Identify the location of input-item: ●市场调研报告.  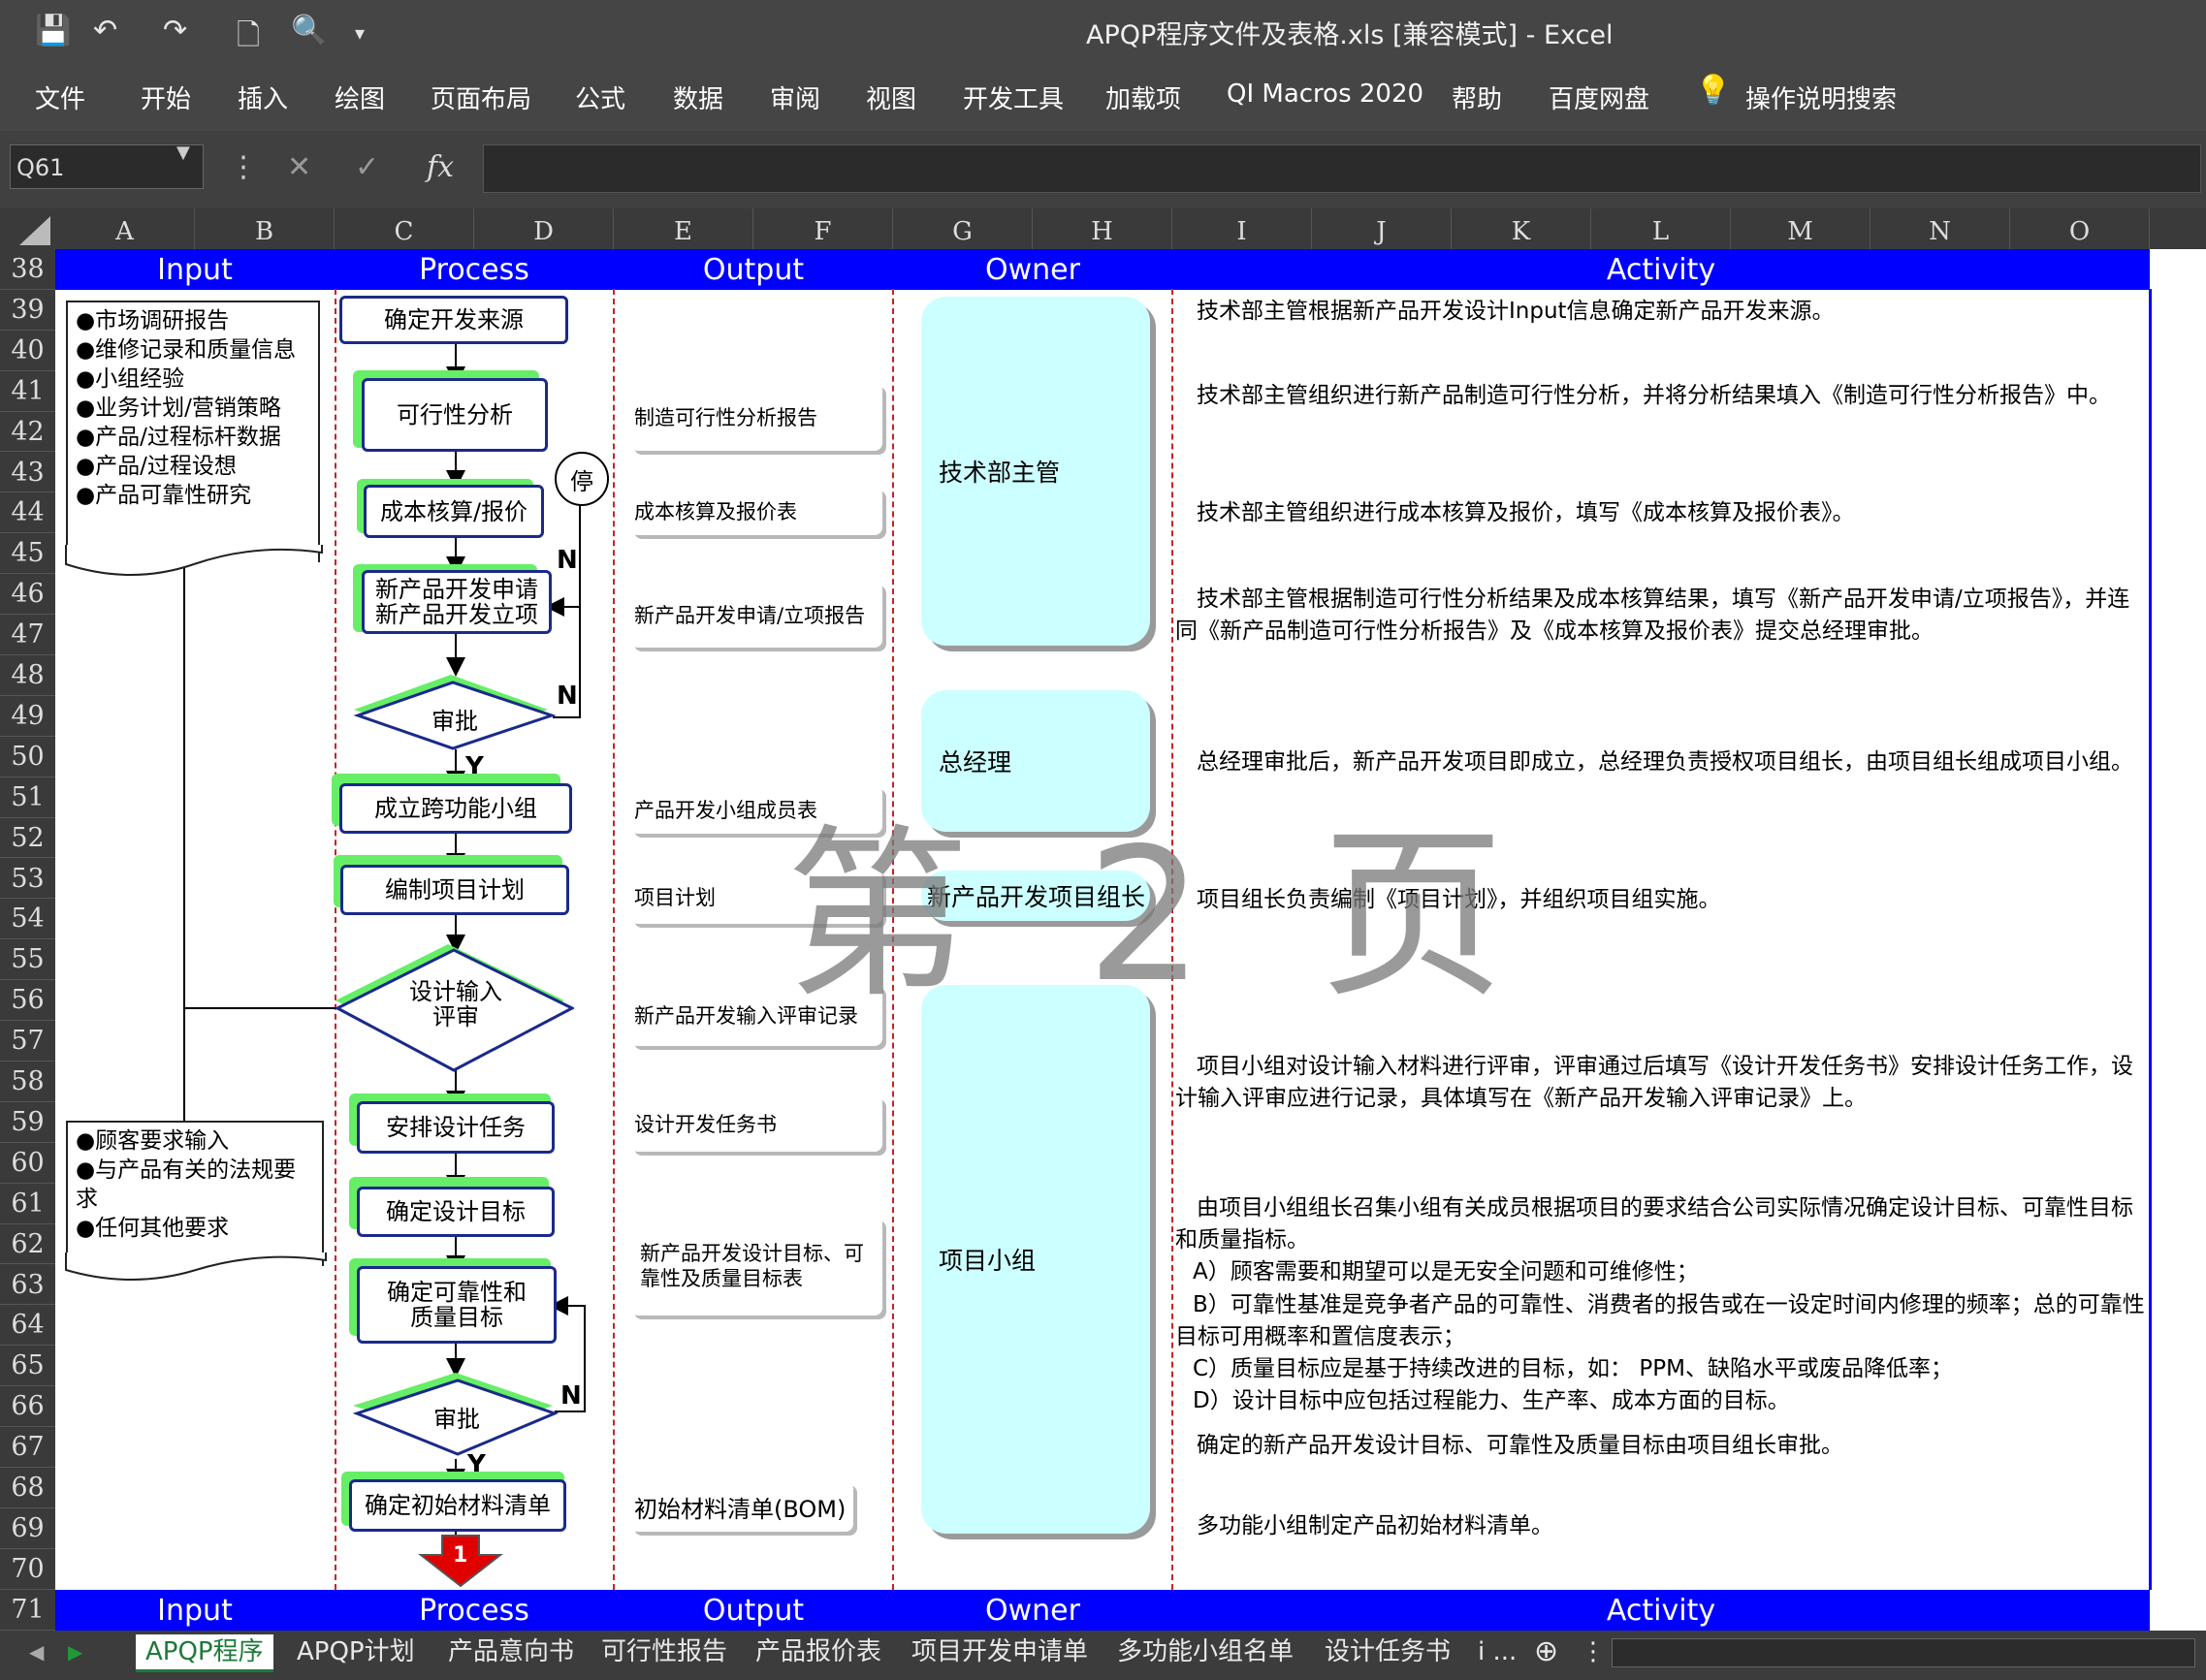
(153, 320).